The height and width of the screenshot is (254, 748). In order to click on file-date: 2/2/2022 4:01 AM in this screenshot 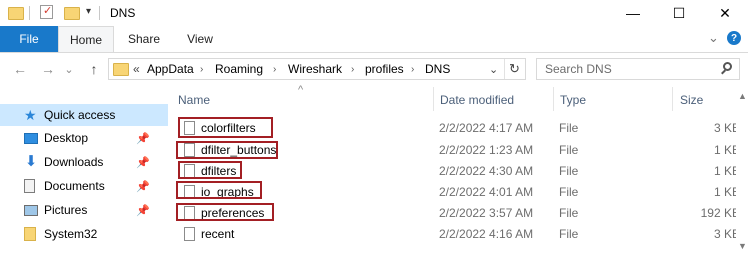, I will do `click(486, 191)`.